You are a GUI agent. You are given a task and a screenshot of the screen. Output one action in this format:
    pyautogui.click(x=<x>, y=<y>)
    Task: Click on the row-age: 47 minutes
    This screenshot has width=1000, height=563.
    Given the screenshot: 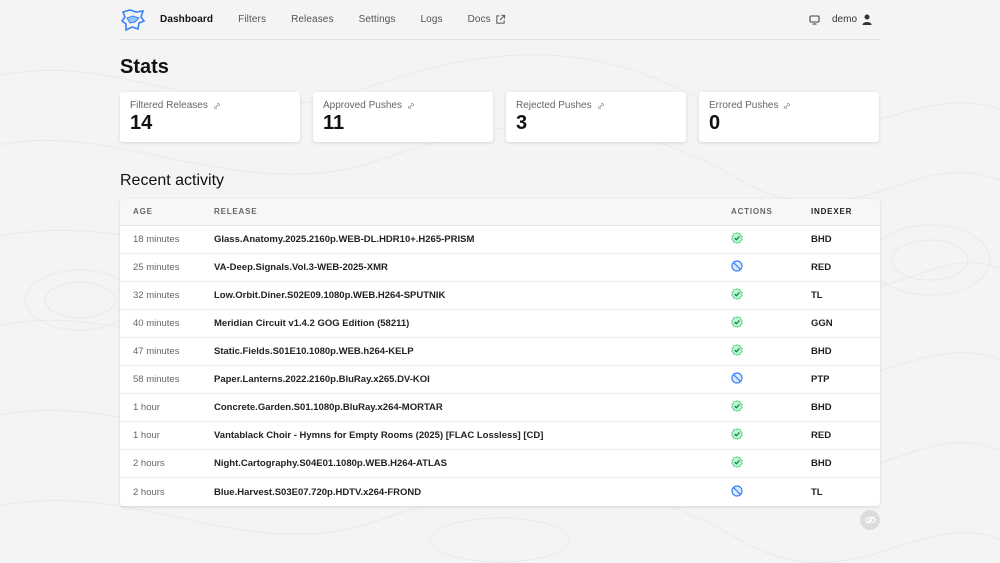 What is the action you would take?
    pyautogui.click(x=167, y=351)
    